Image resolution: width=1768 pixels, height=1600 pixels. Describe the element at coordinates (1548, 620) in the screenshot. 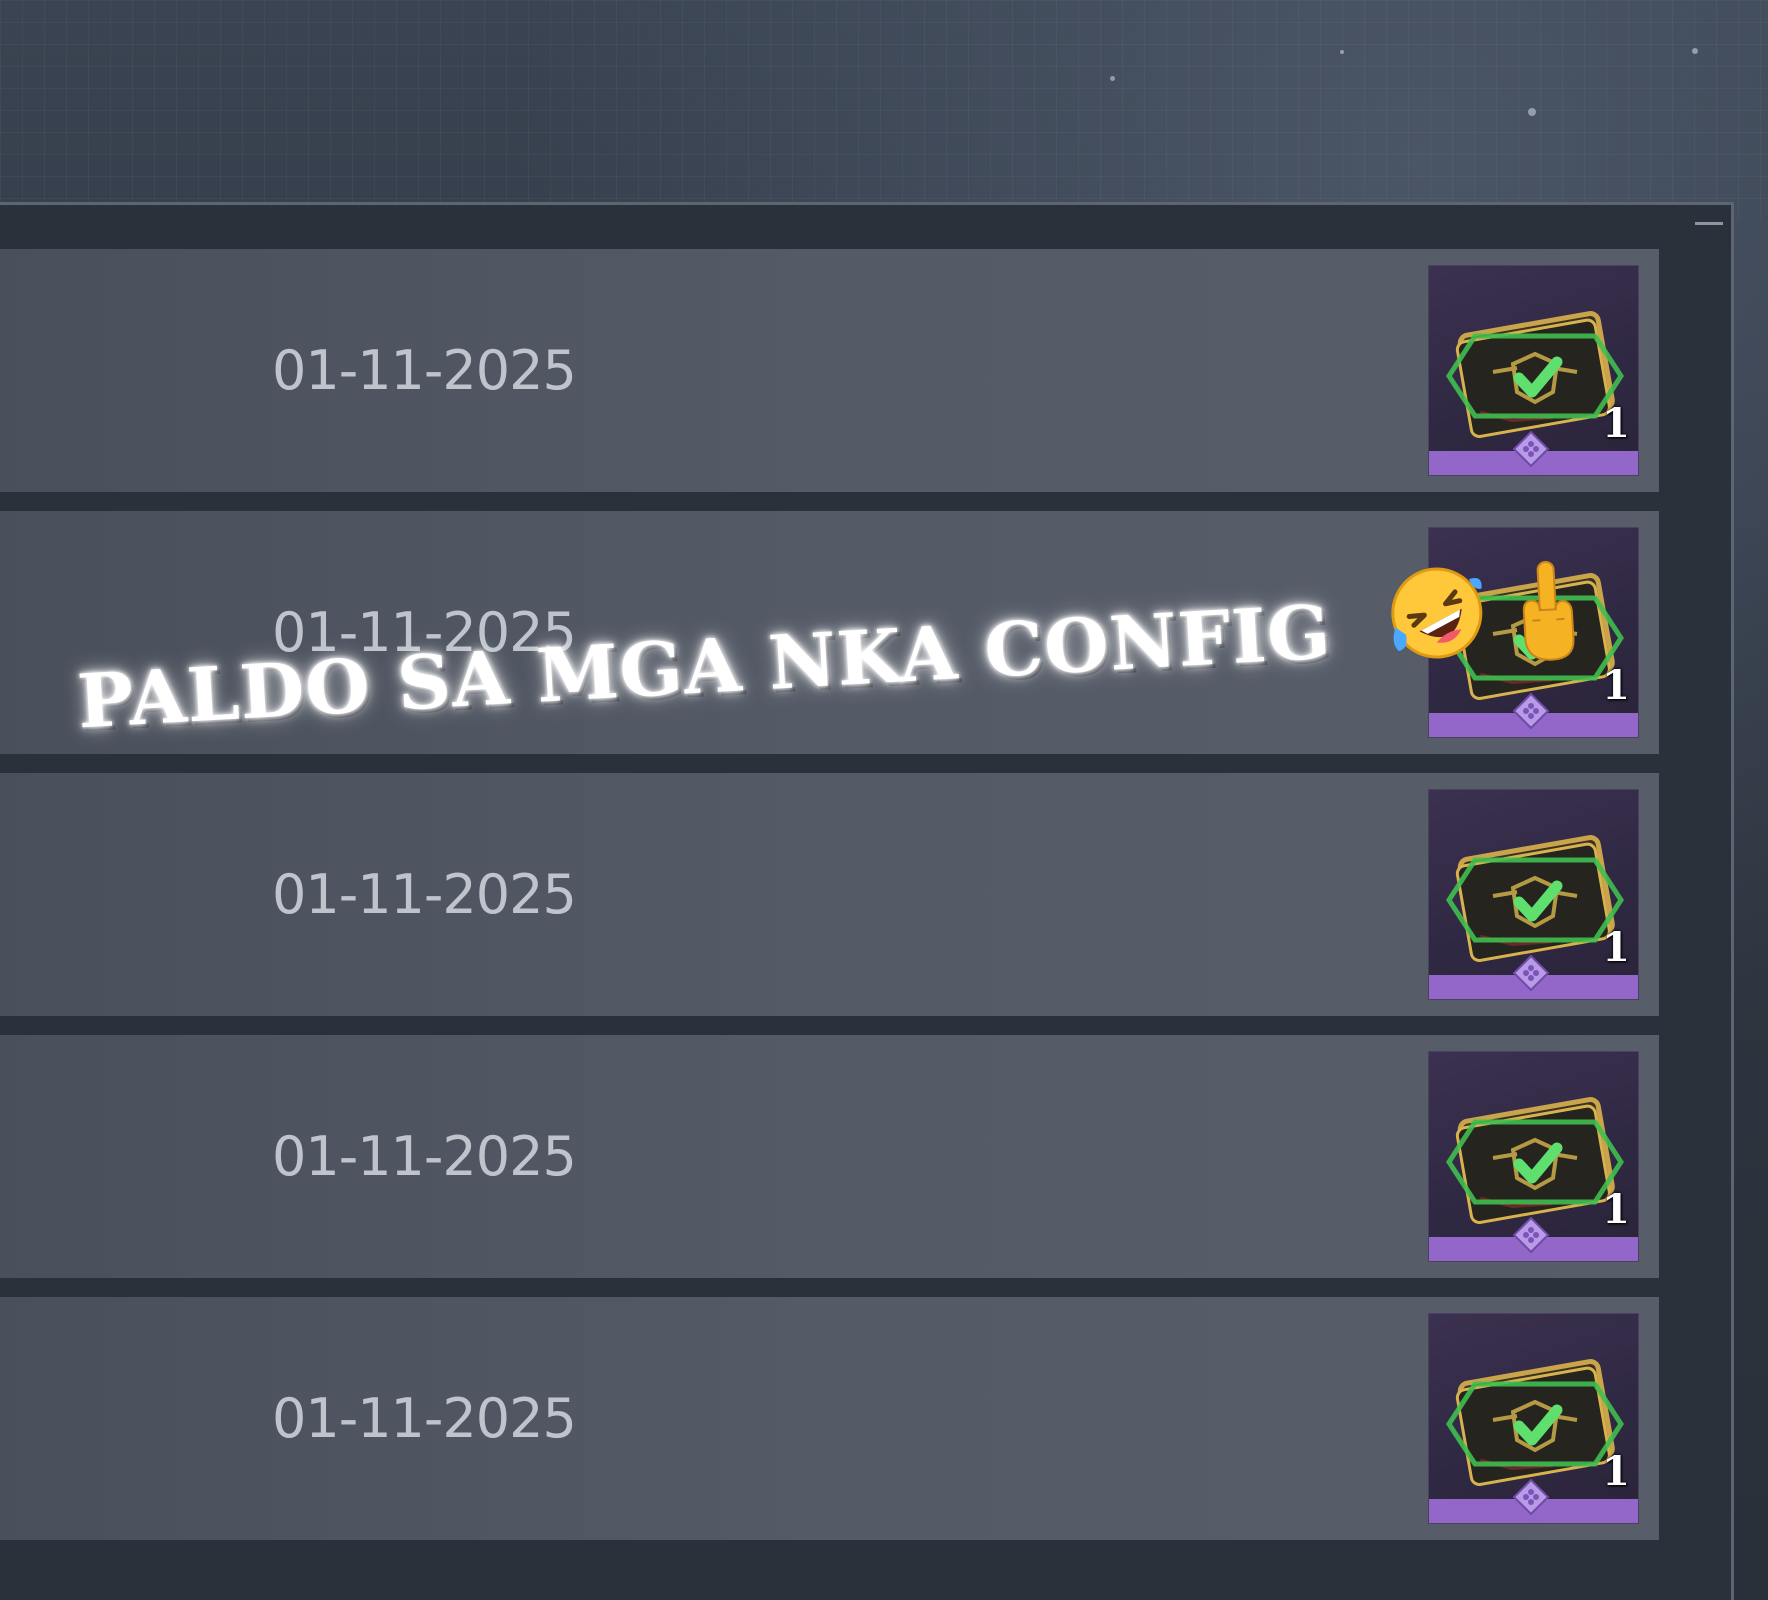

I see `middle-finger-emoji-icon` at that location.